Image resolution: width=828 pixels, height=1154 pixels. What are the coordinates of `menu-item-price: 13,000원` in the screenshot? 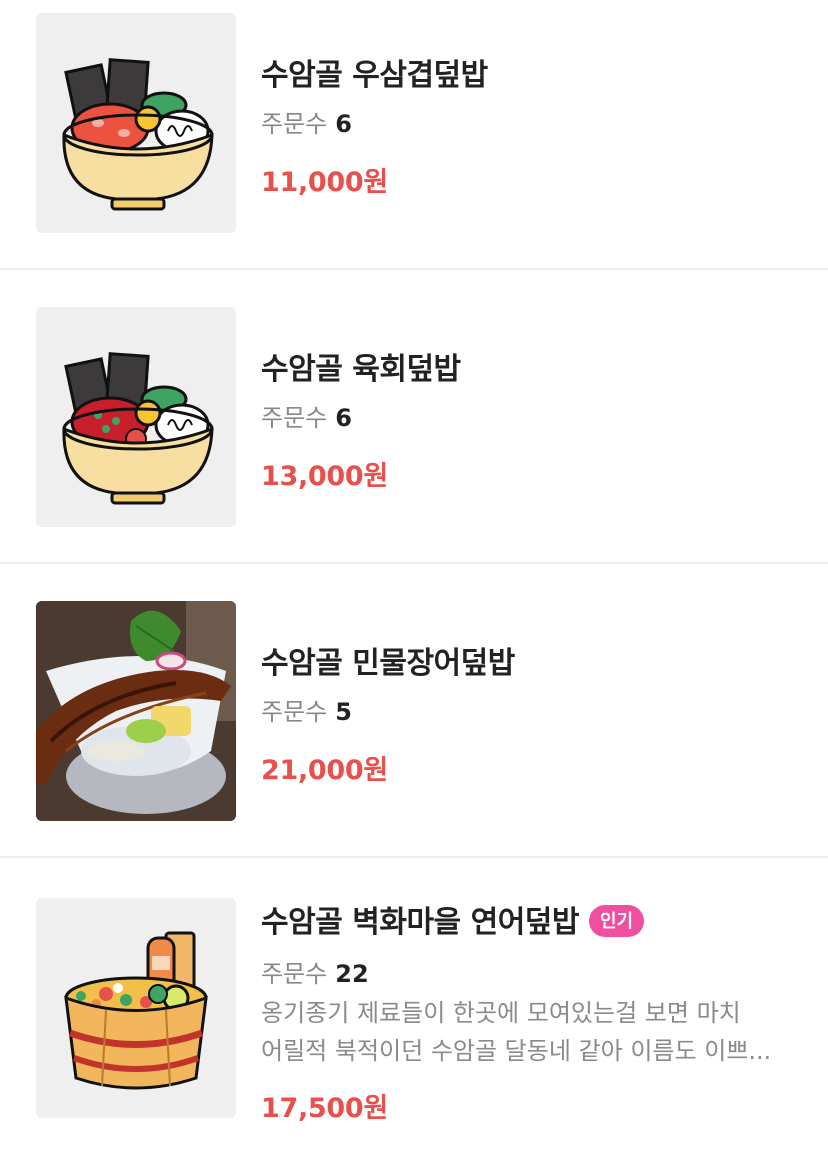 It's located at (324, 476).